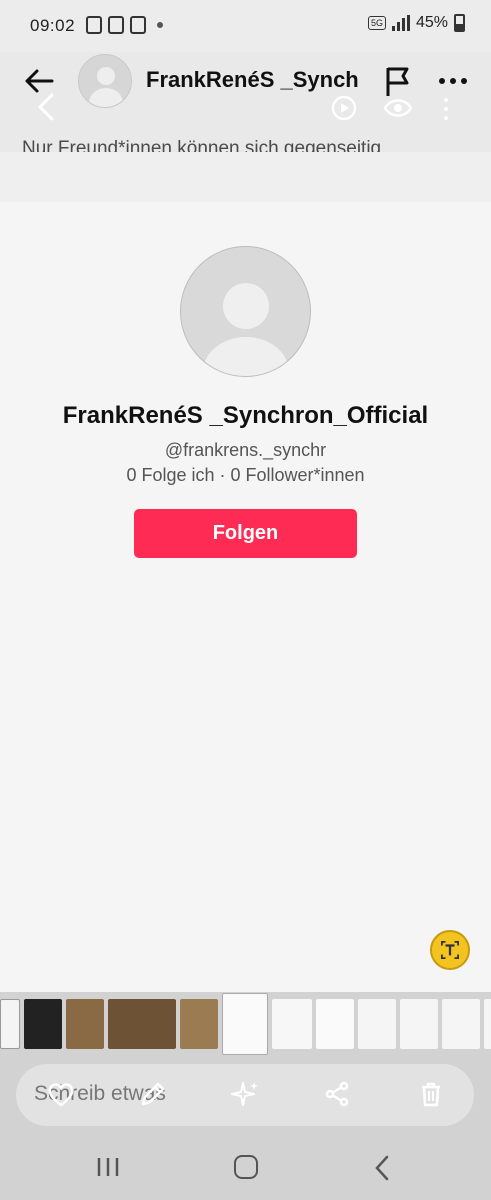 The width and height of the screenshot is (491, 1200). I want to click on nav-back-icon, so click(382, 1168).